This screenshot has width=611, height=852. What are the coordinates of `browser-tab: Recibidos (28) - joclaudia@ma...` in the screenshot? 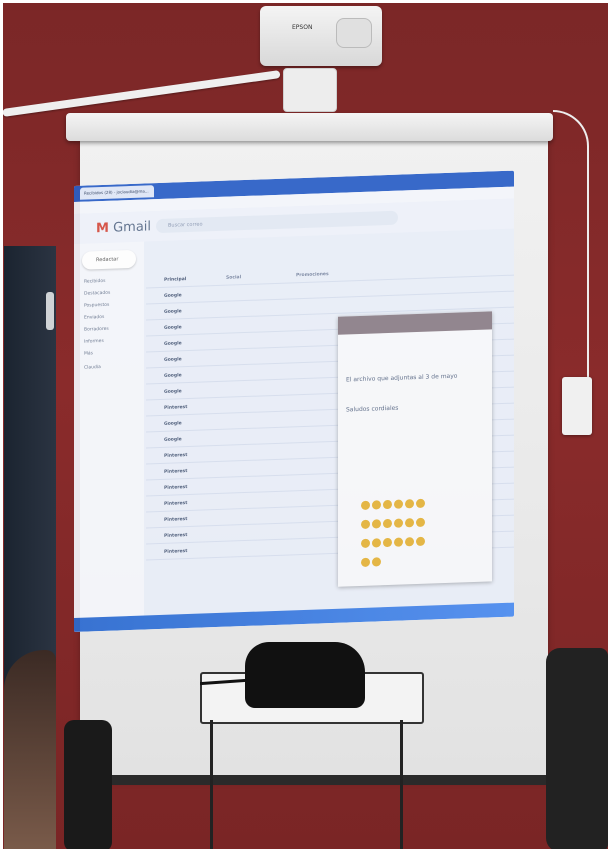 It's located at (117, 192).